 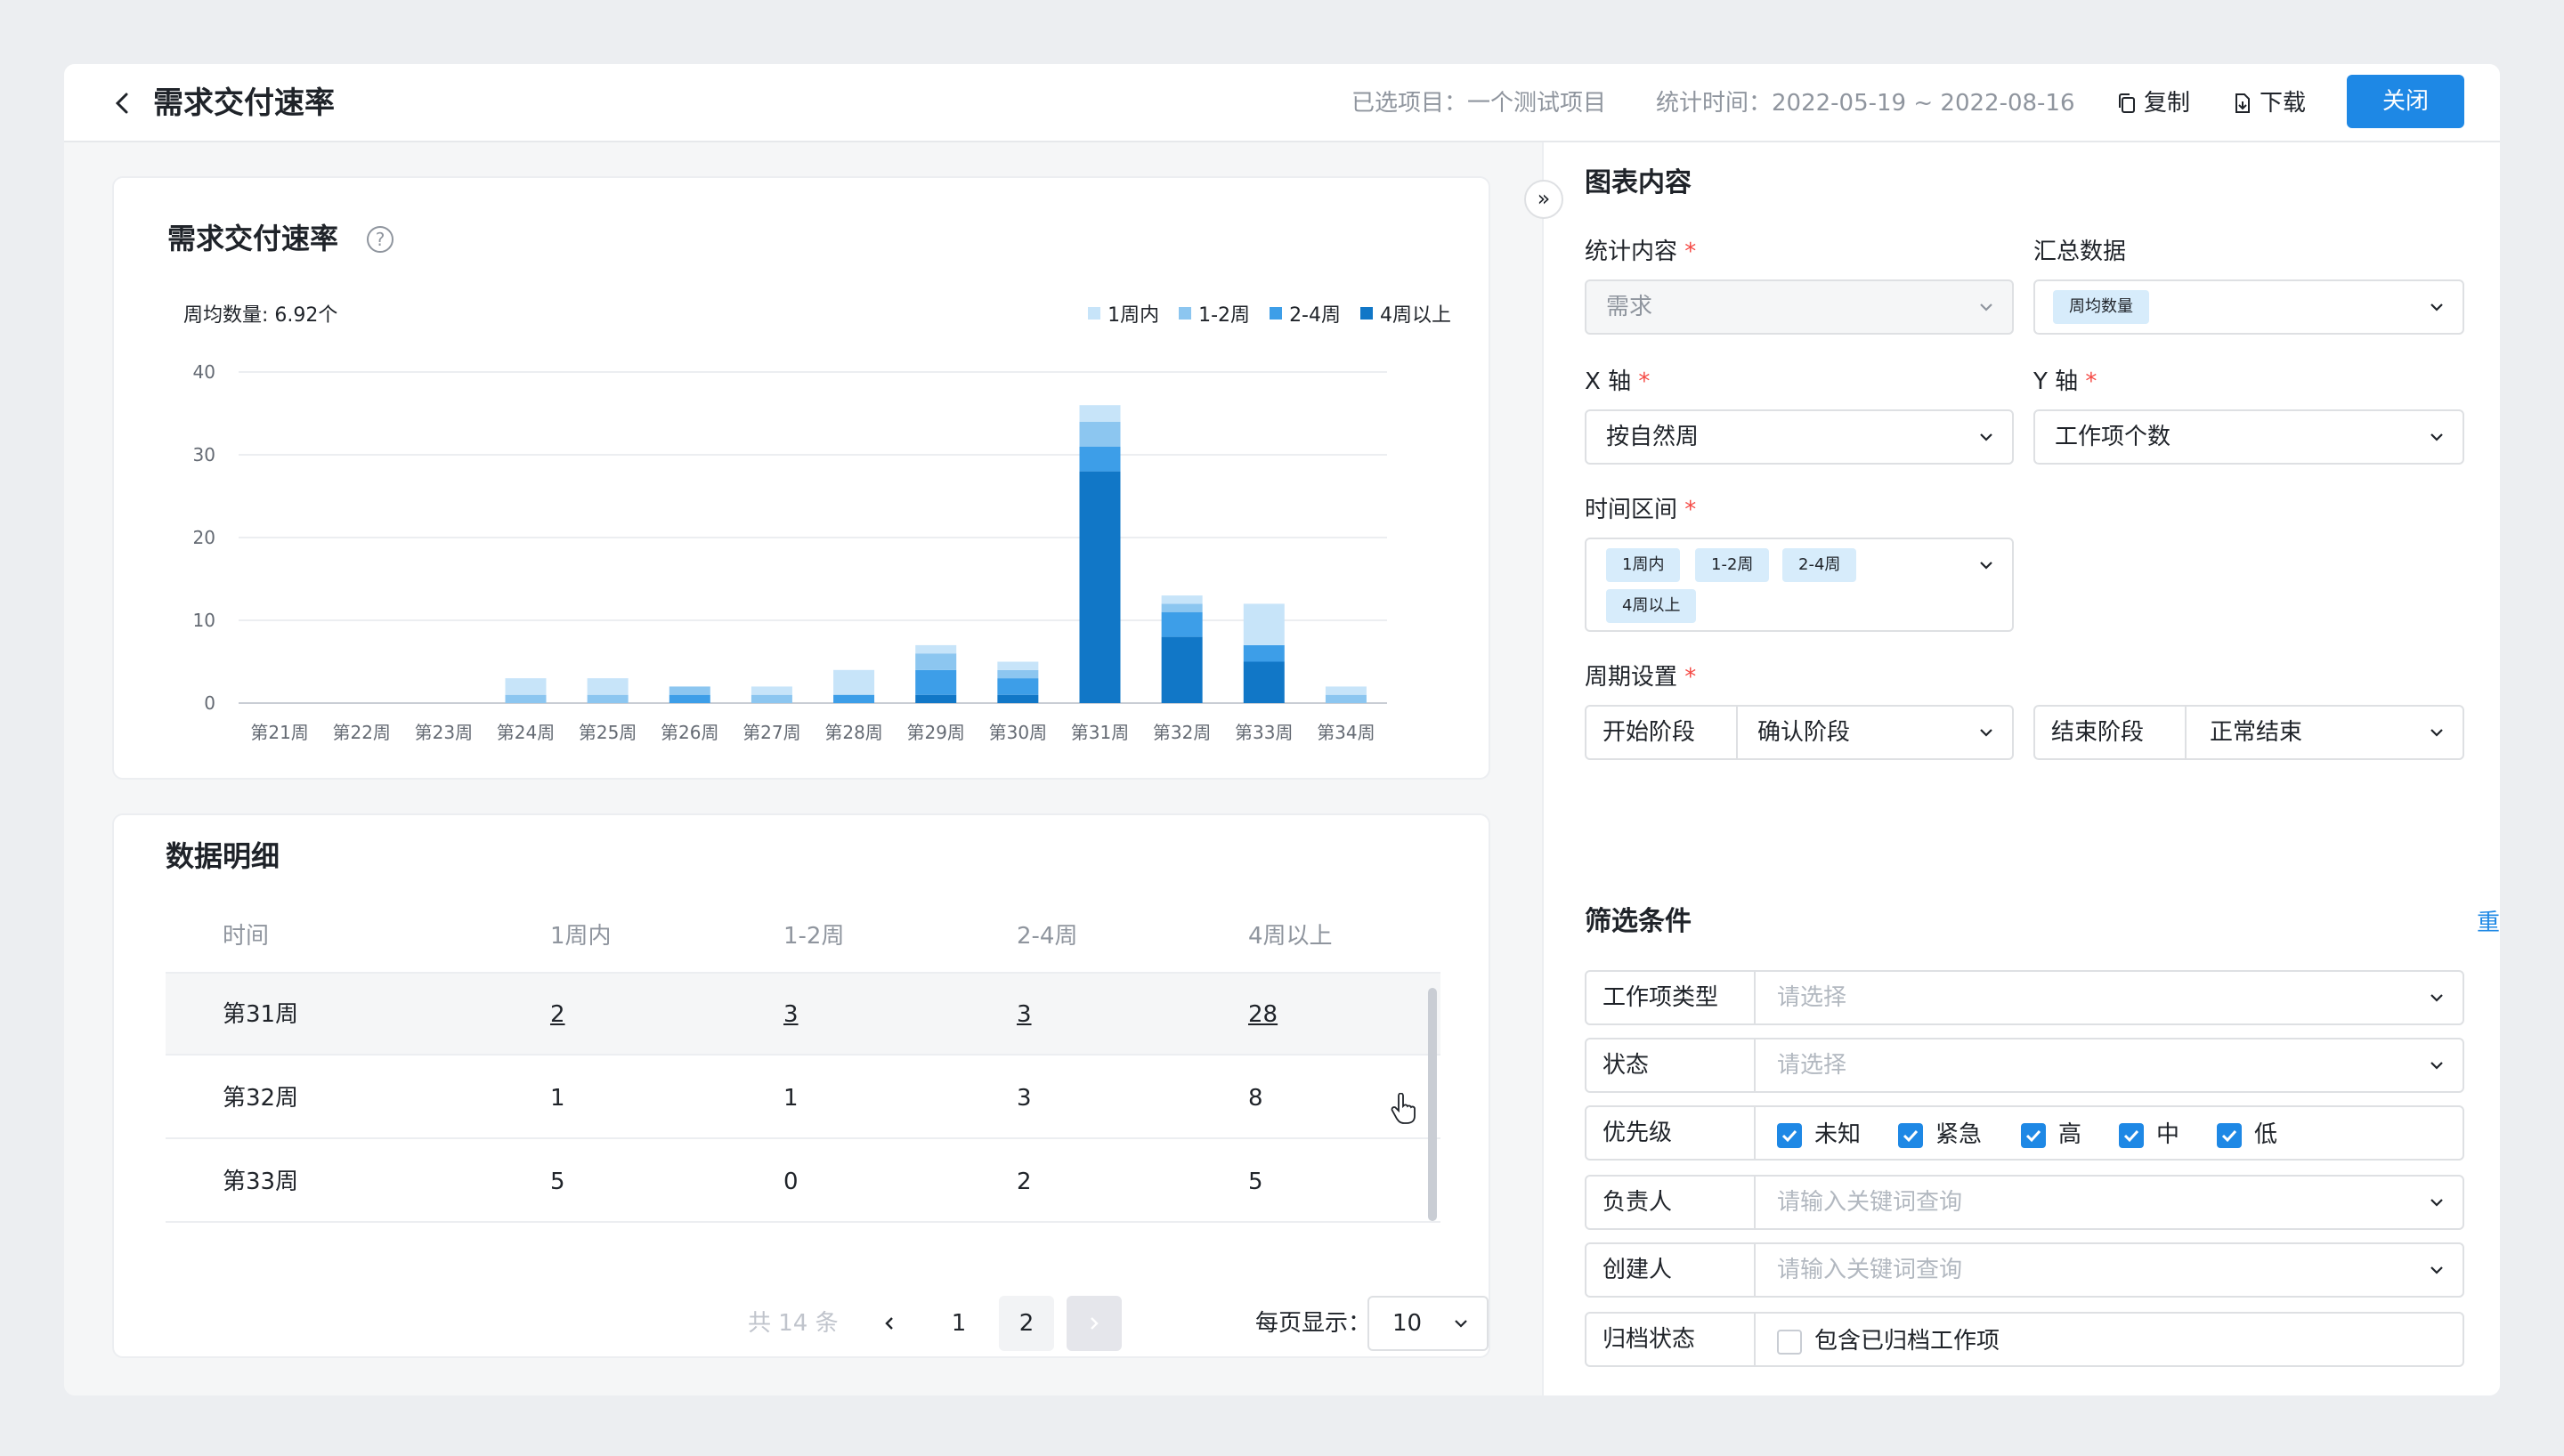 I want to click on copy-label: 复制, so click(x=2167, y=103).